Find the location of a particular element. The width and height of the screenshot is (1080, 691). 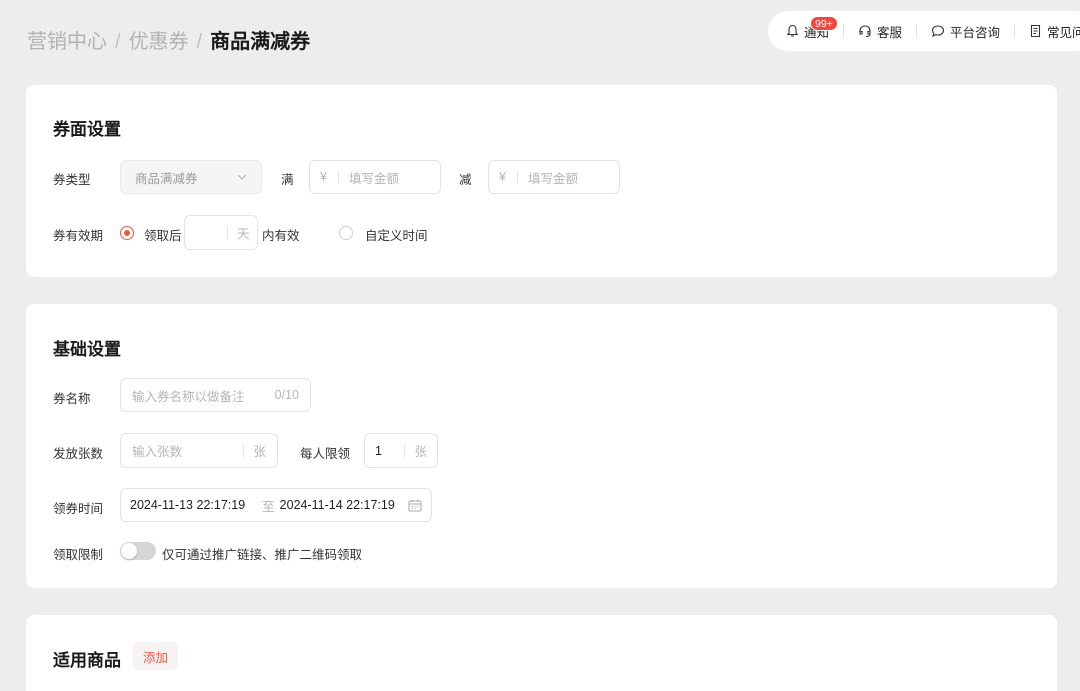

calendar-icon is located at coordinates (415, 505).